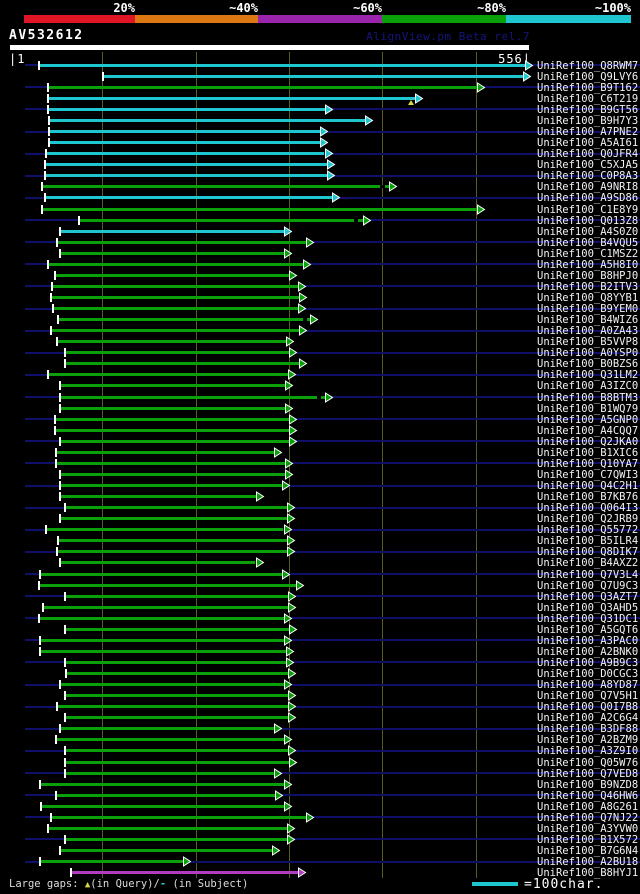 The image size is (640, 894). I want to click on query-gap-label: (in Query)/, so click(125, 884).